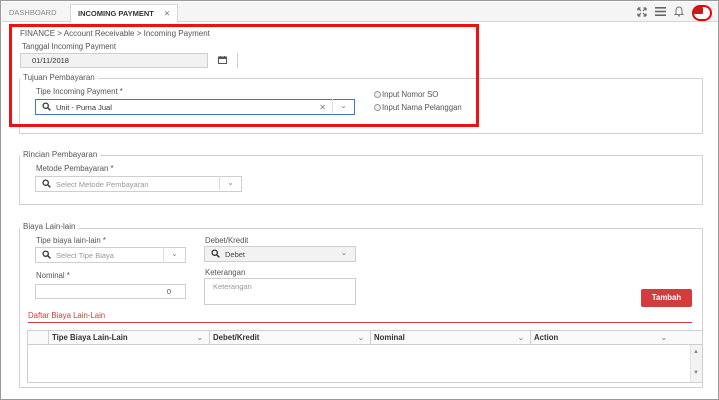 This screenshot has width=719, height=400. Describe the element at coordinates (389, 337) in the screenshot. I see `col-nominal-label: Nominal` at that location.